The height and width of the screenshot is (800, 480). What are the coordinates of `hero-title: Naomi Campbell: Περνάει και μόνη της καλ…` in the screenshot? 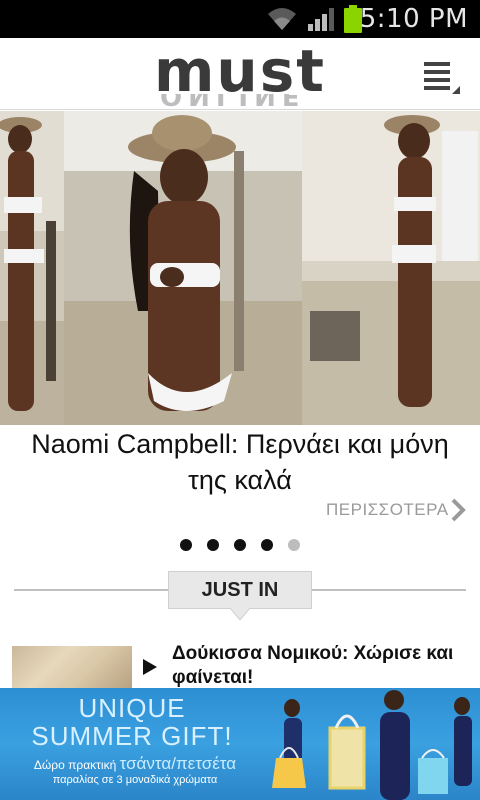 It's located at (240, 462).